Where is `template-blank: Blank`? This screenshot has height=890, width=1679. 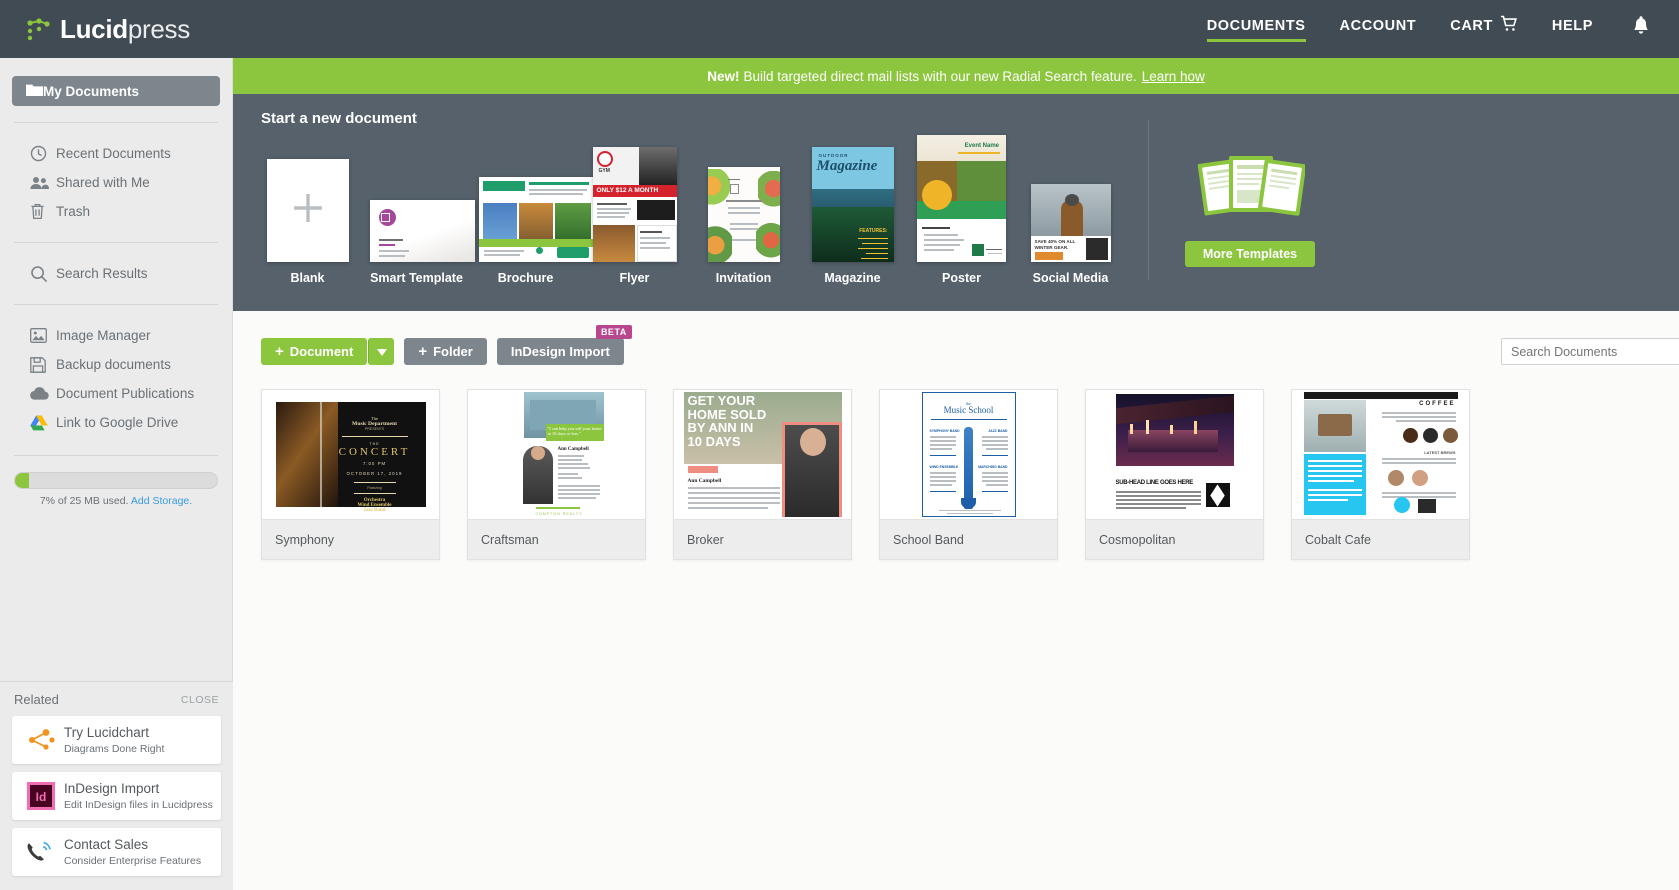 template-blank: Blank is located at coordinates (307, 222).